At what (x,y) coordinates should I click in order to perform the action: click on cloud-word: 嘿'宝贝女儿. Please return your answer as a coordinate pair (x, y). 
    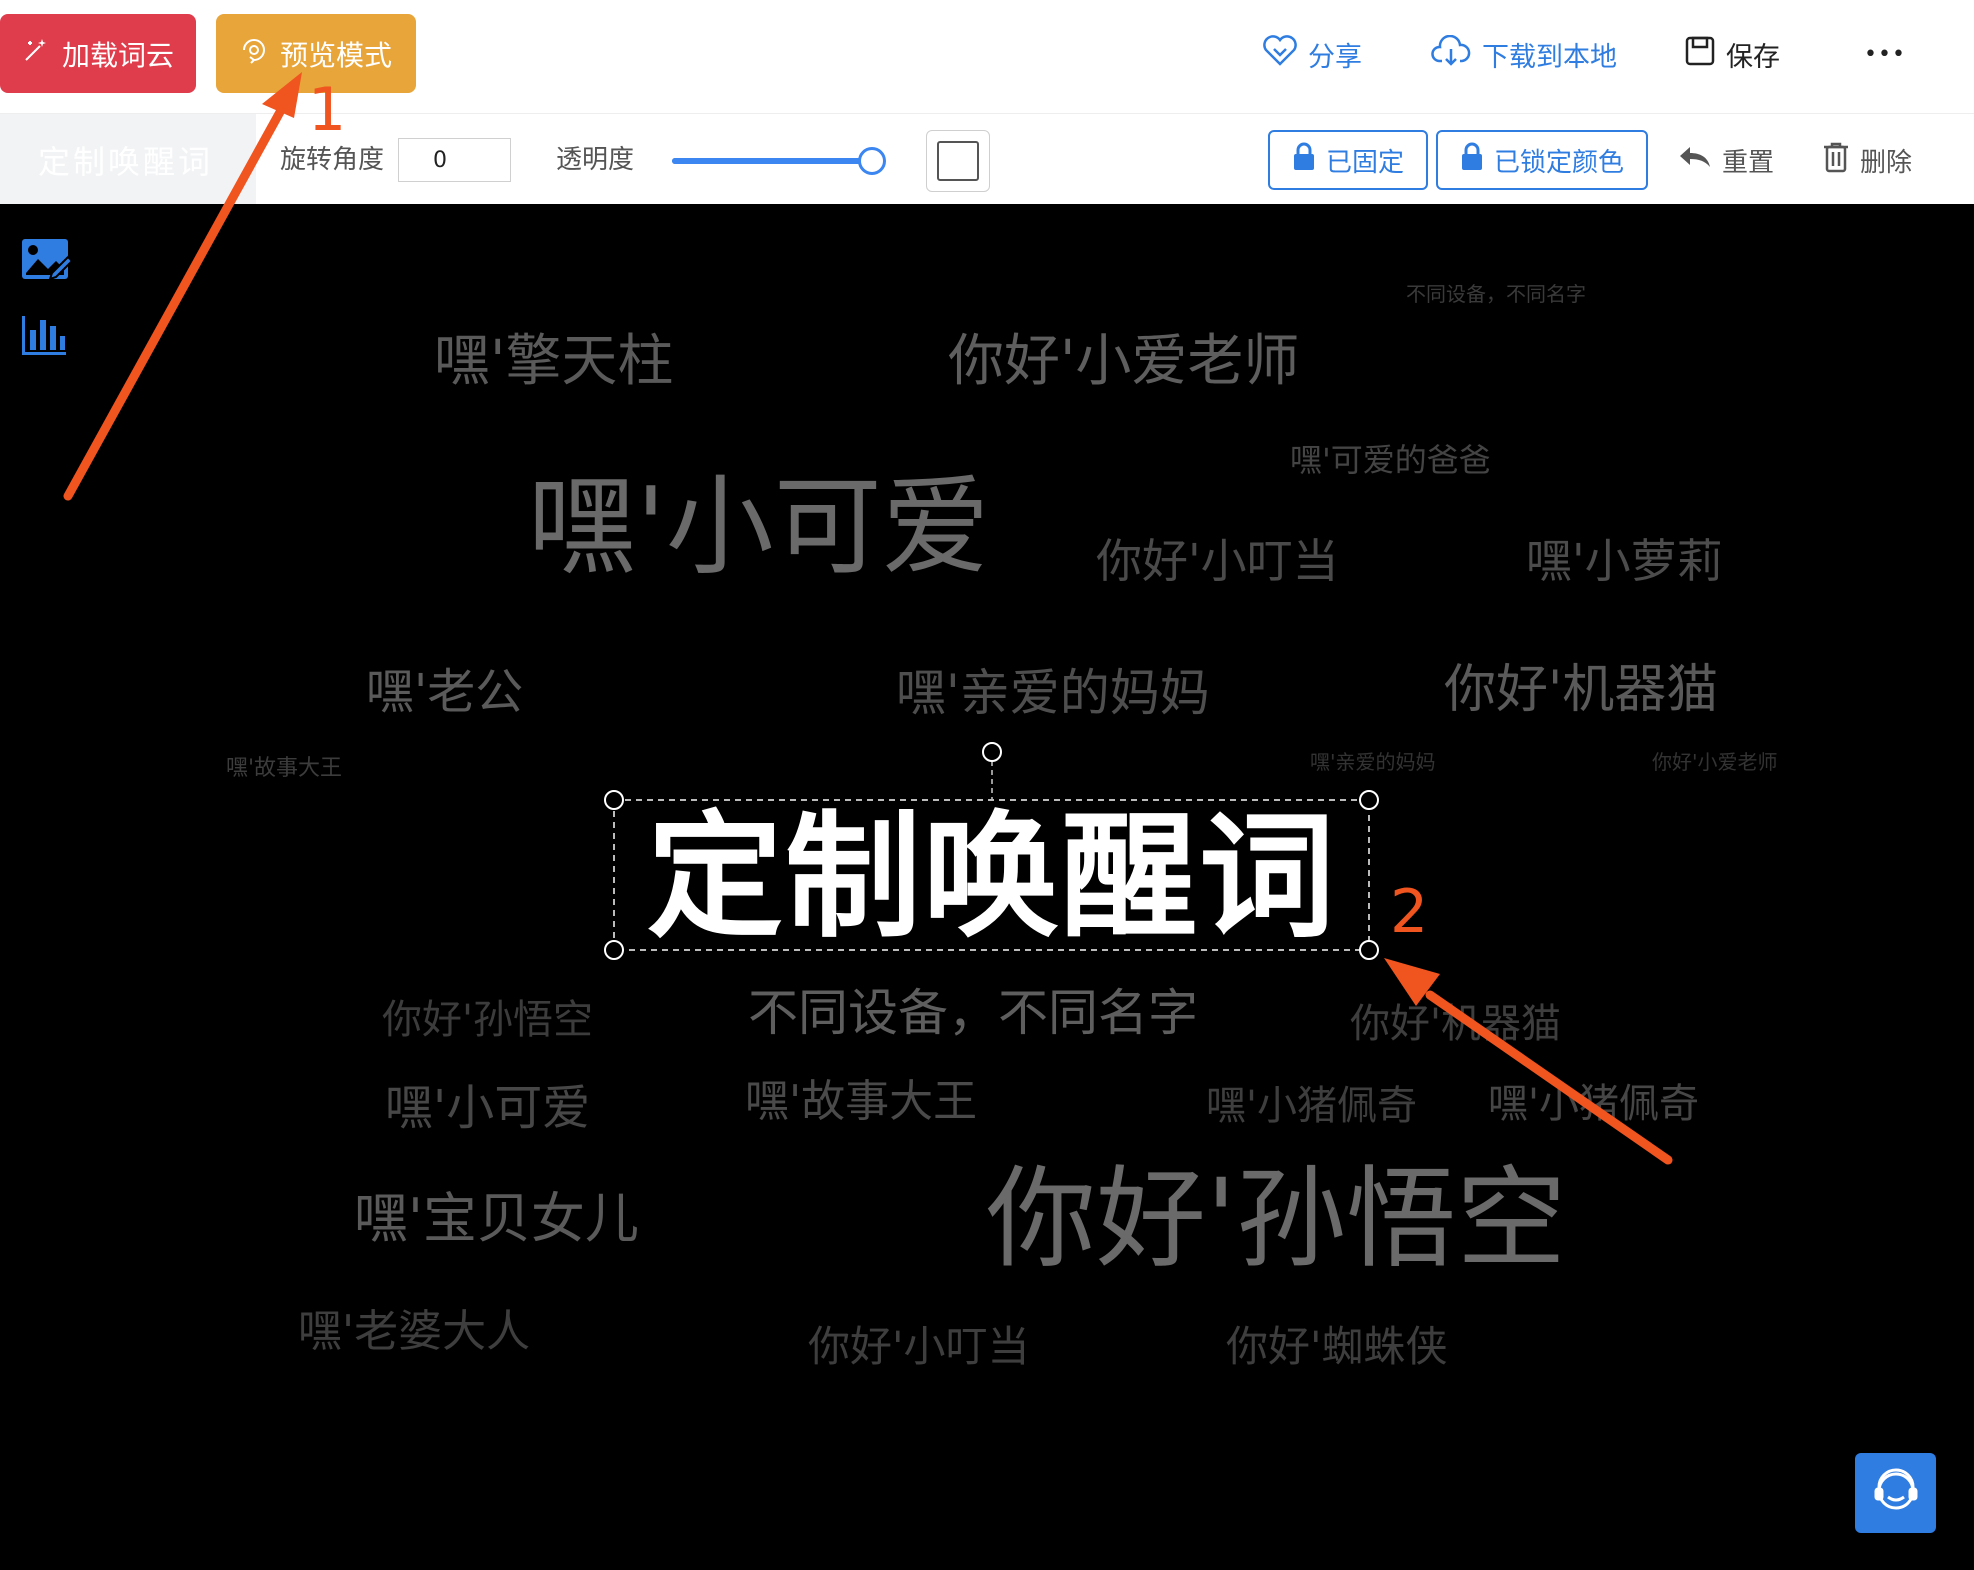
    Looking at the image, I should click on (496, 1219).